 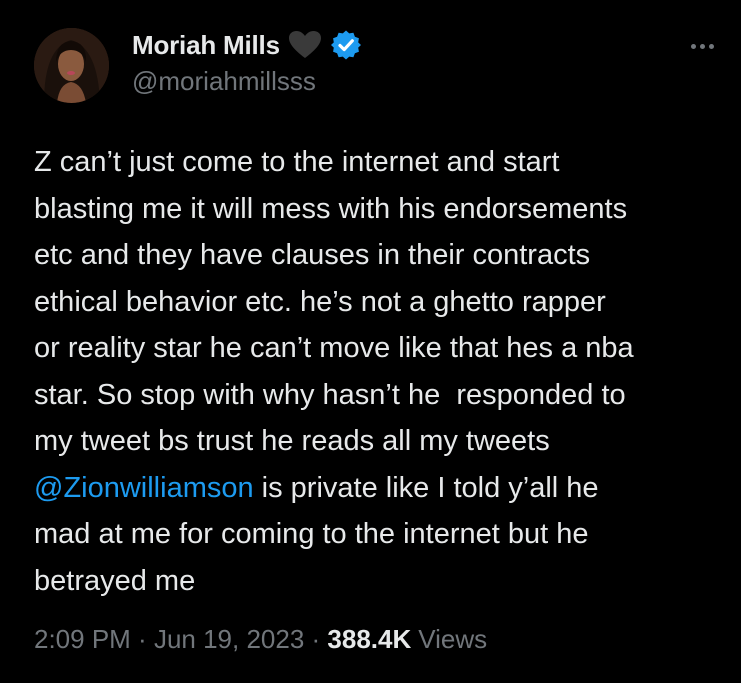 I want to click on tweet-date: Jun 19, 2023, so click(x=229, y=639).